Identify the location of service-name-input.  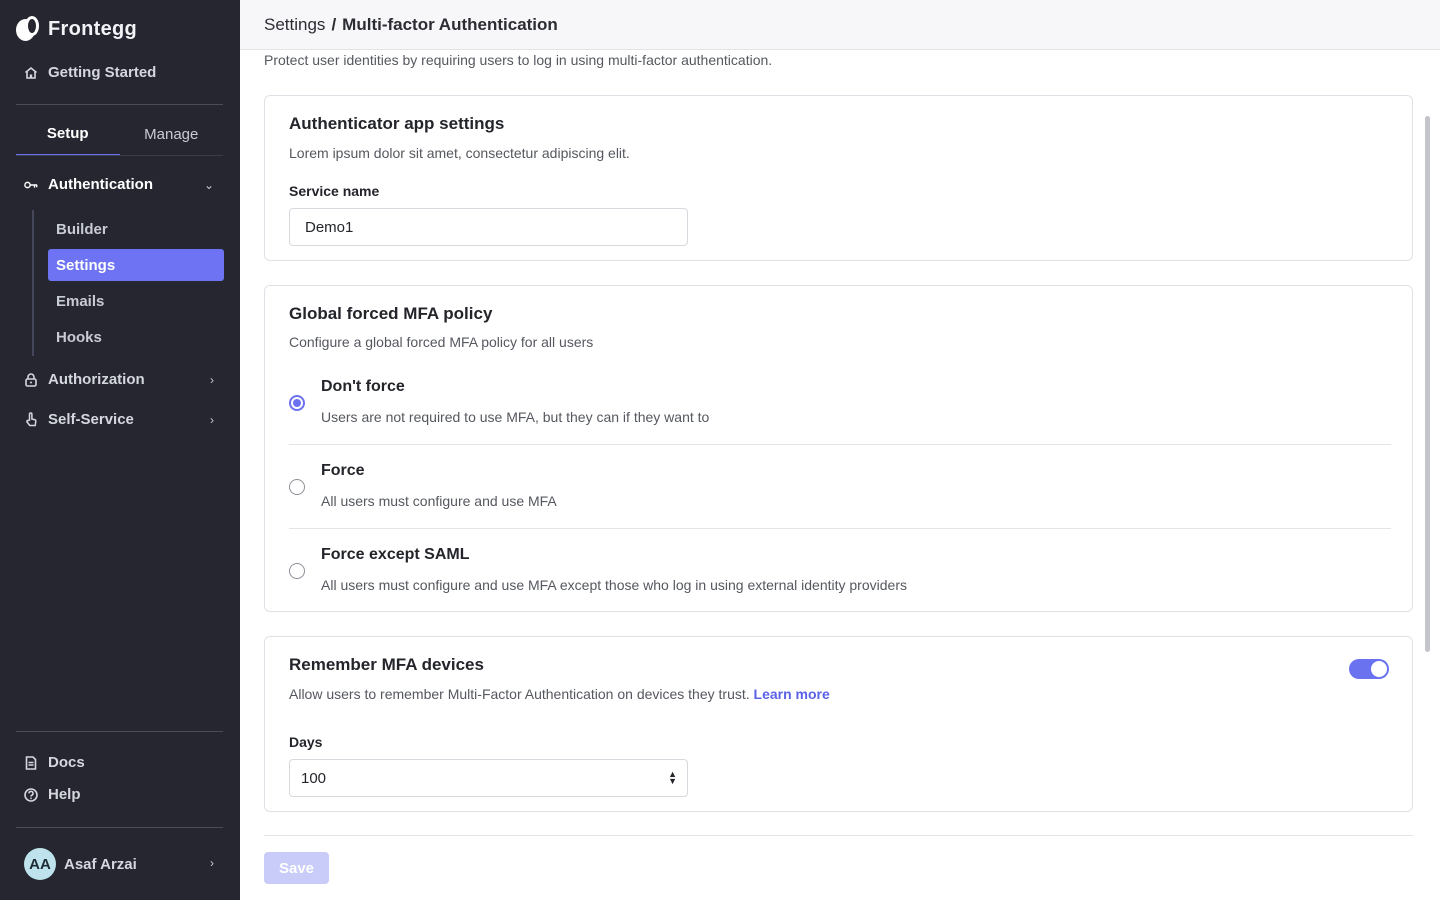
(488, 227).